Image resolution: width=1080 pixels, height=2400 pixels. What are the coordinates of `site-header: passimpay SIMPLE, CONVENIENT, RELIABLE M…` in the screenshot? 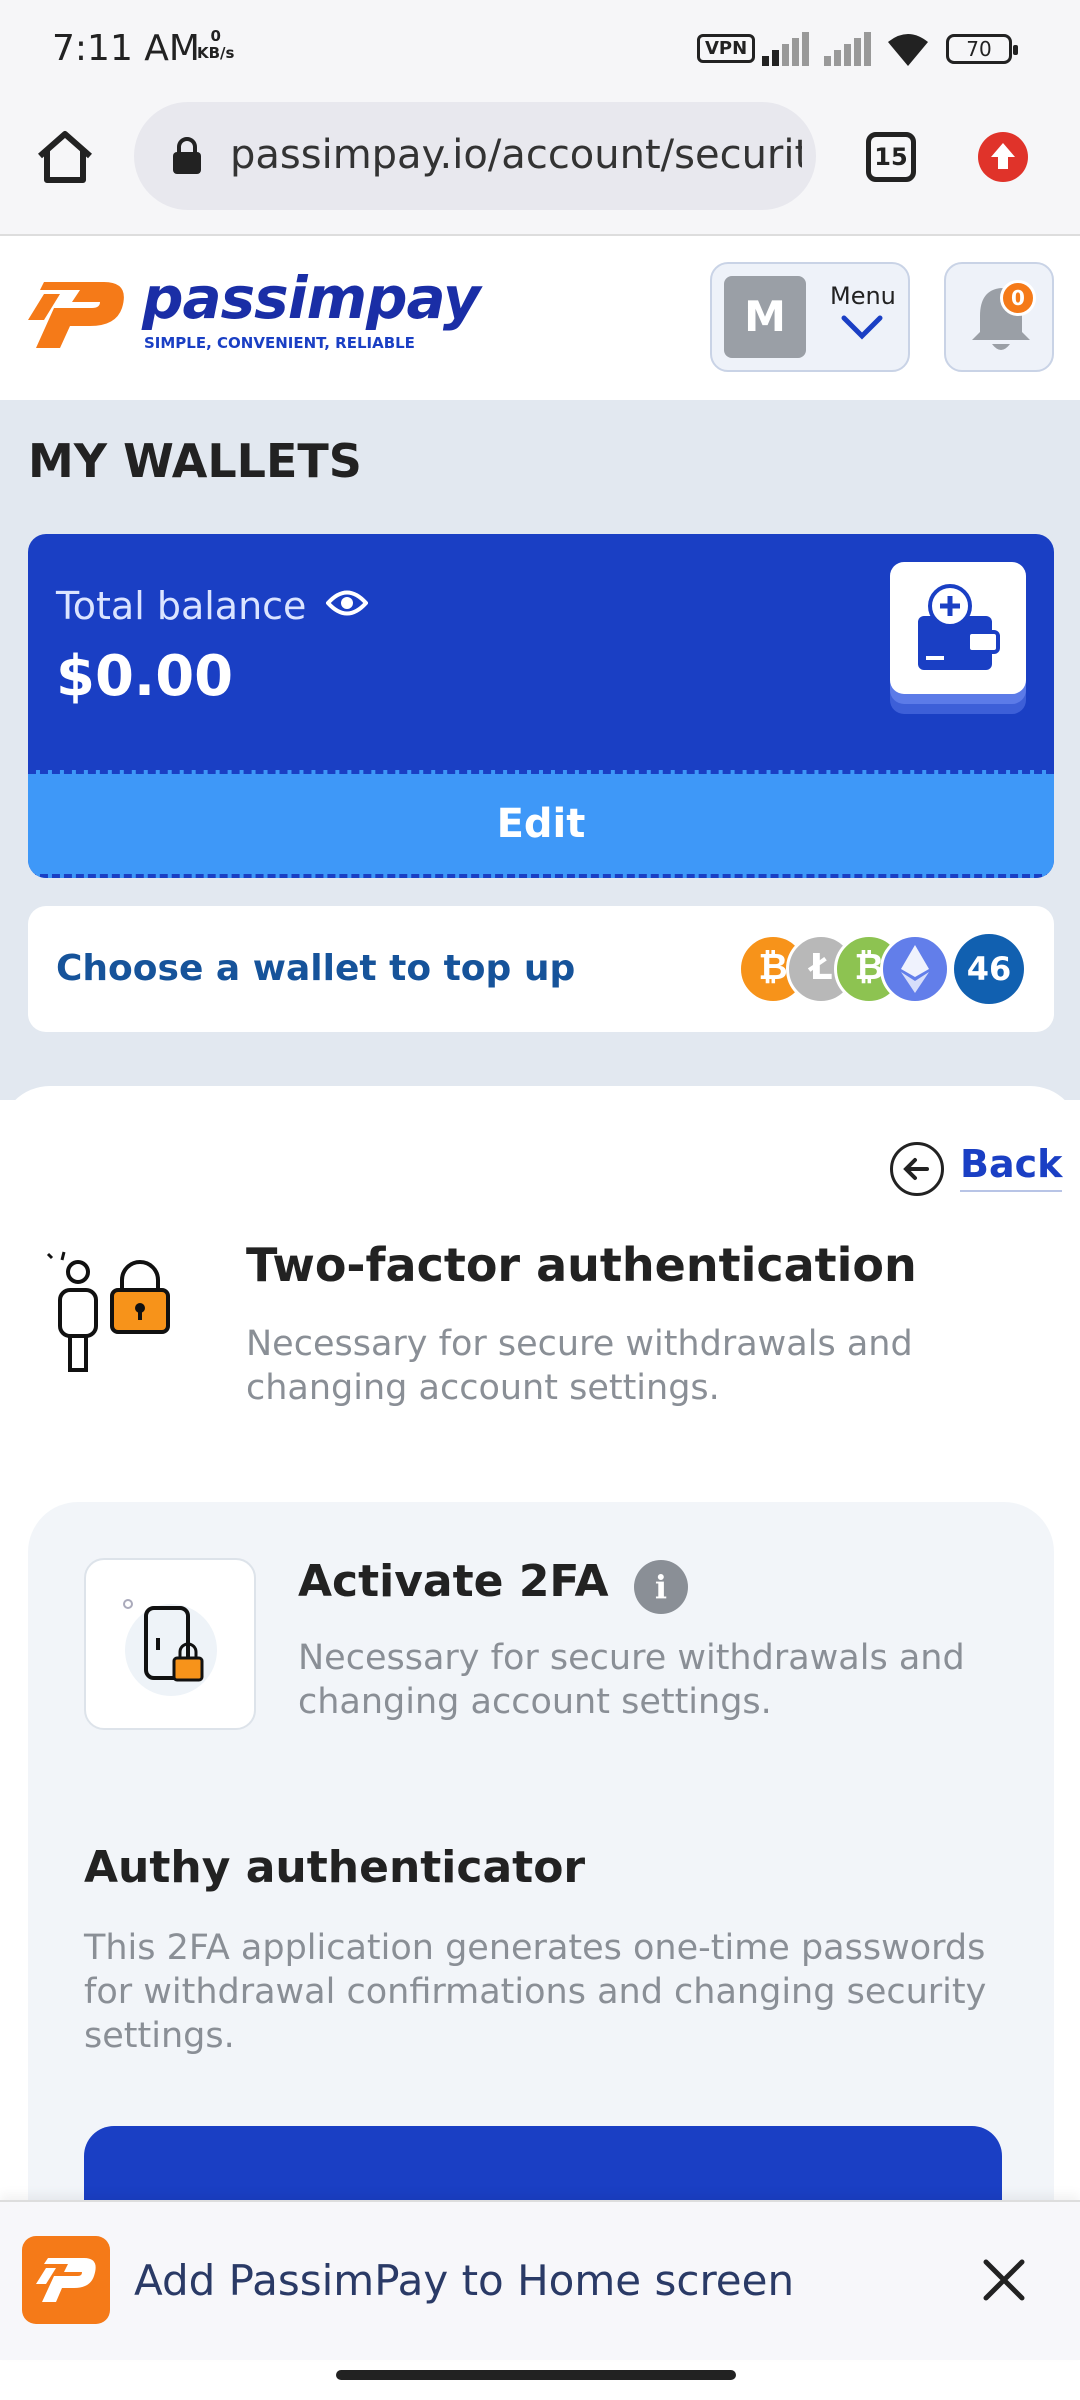 It's located at (540, 319).